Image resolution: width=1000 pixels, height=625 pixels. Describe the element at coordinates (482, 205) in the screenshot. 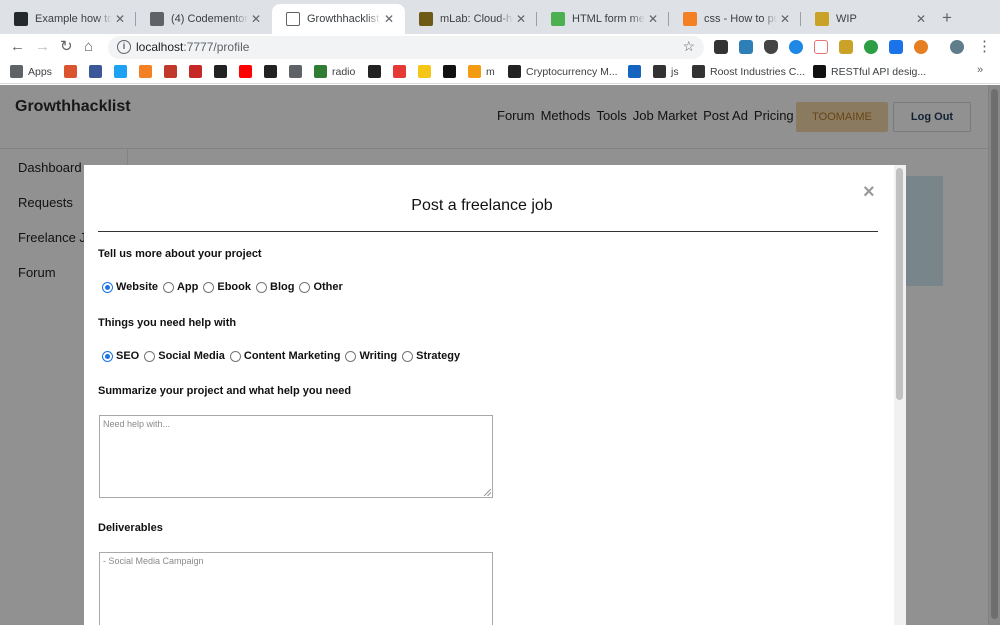

I see `modal-title: Post a freelance job` at that location.